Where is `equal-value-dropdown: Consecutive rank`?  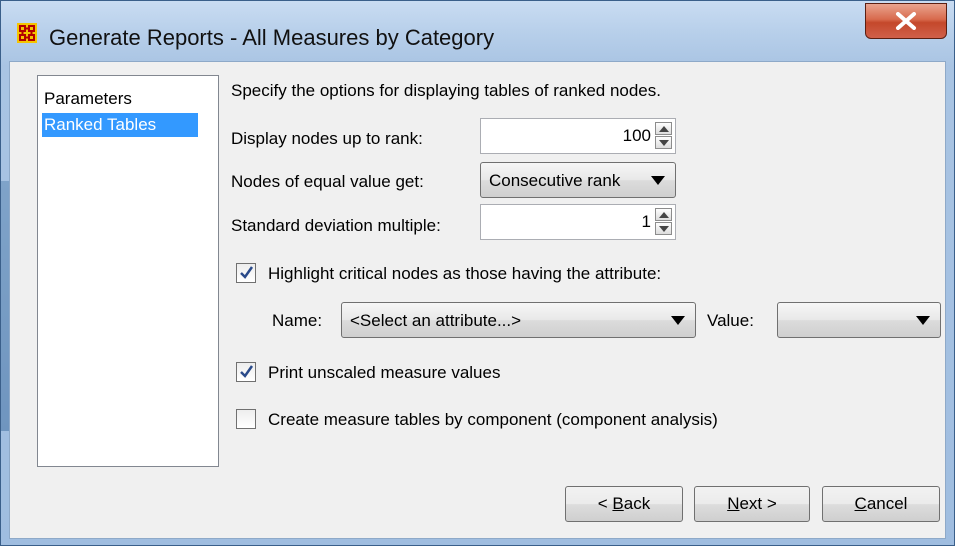 equal-value-dropdown: Consecutive rank is located at coordinates (578, 180).